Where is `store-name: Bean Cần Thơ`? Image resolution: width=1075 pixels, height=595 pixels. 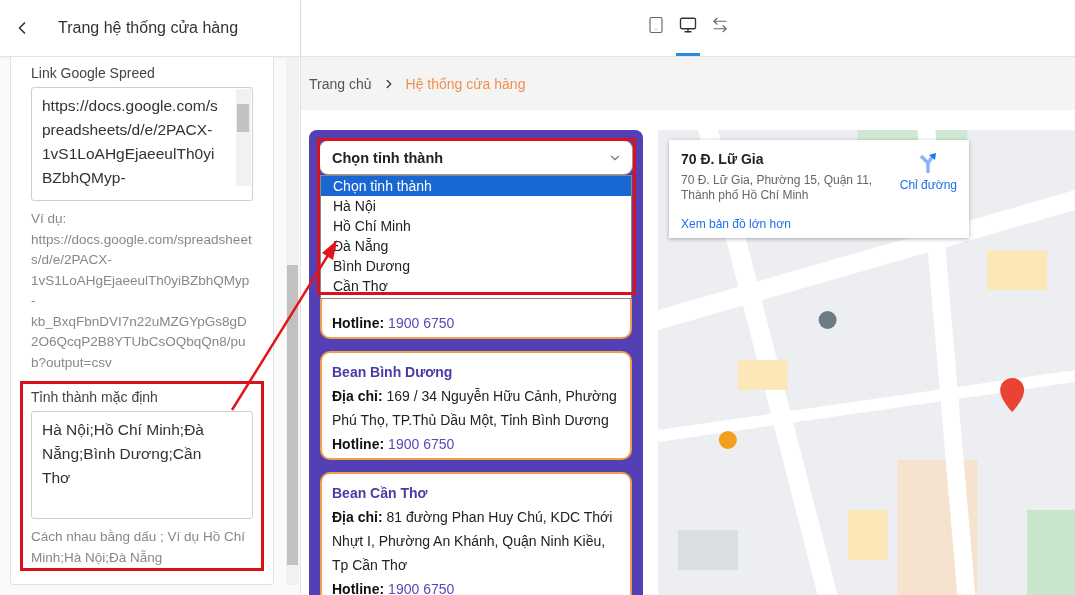
store-name: Bean Cần Thơ is located at coordinates (380, 493).